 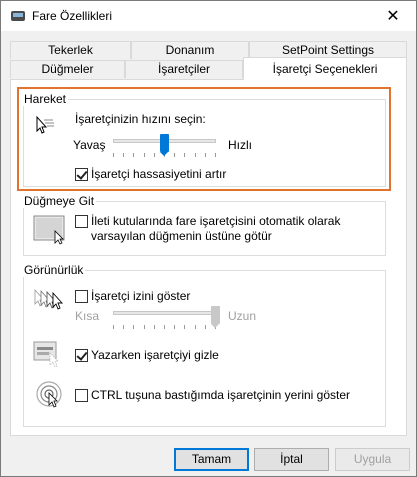 I want to click on tab-label: Tekerlek, so click(x=70, y=50).